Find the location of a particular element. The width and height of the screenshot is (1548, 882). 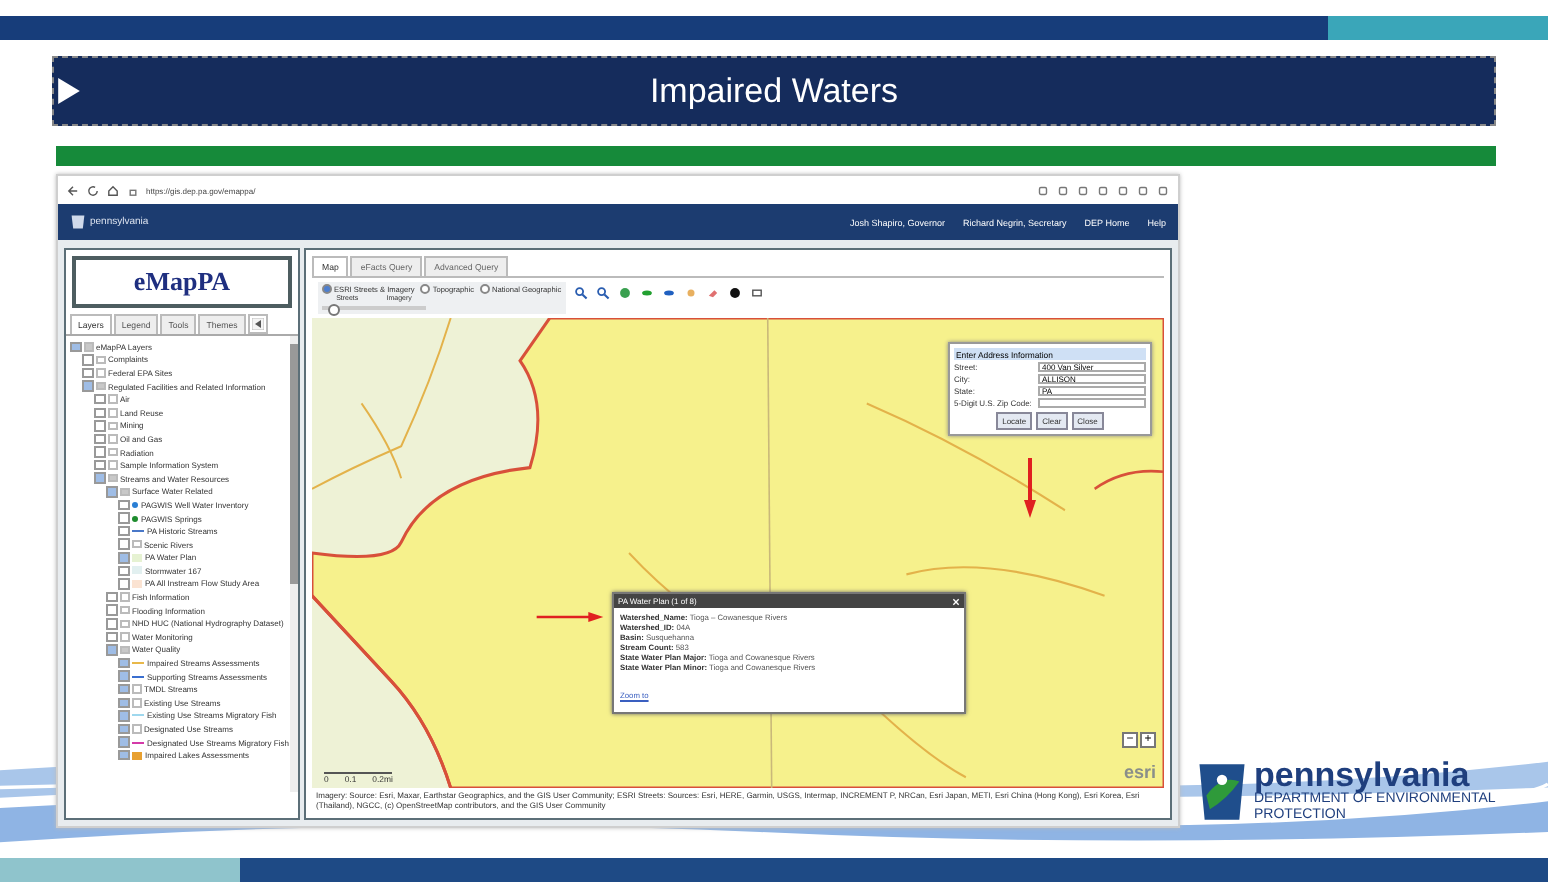

zoom-in-icon is located at coordinates (580, 293).